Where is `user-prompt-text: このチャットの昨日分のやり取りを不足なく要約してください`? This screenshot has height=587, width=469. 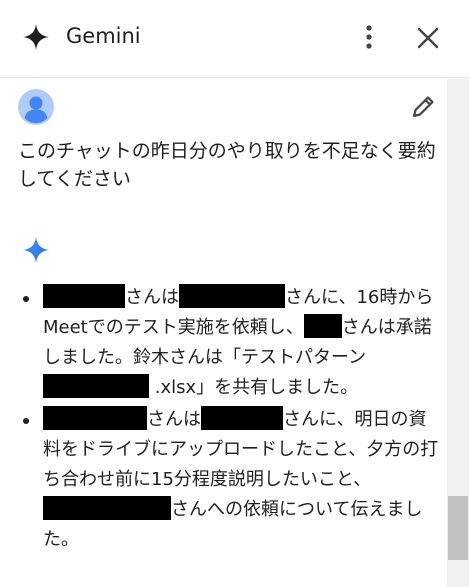
user-prompt-text: このチャットの昨日分のやり取りを不足なく要約してください is located at coordinates (227, 165).